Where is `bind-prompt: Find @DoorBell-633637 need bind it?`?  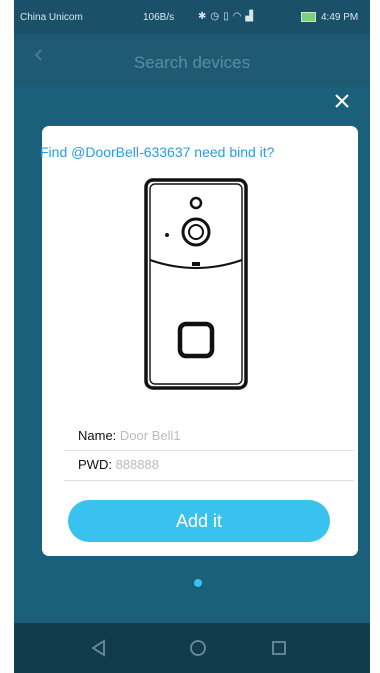
bind-prompt: Find @DoorBell-633637 need bind it? is located at coordinates (157, 152).